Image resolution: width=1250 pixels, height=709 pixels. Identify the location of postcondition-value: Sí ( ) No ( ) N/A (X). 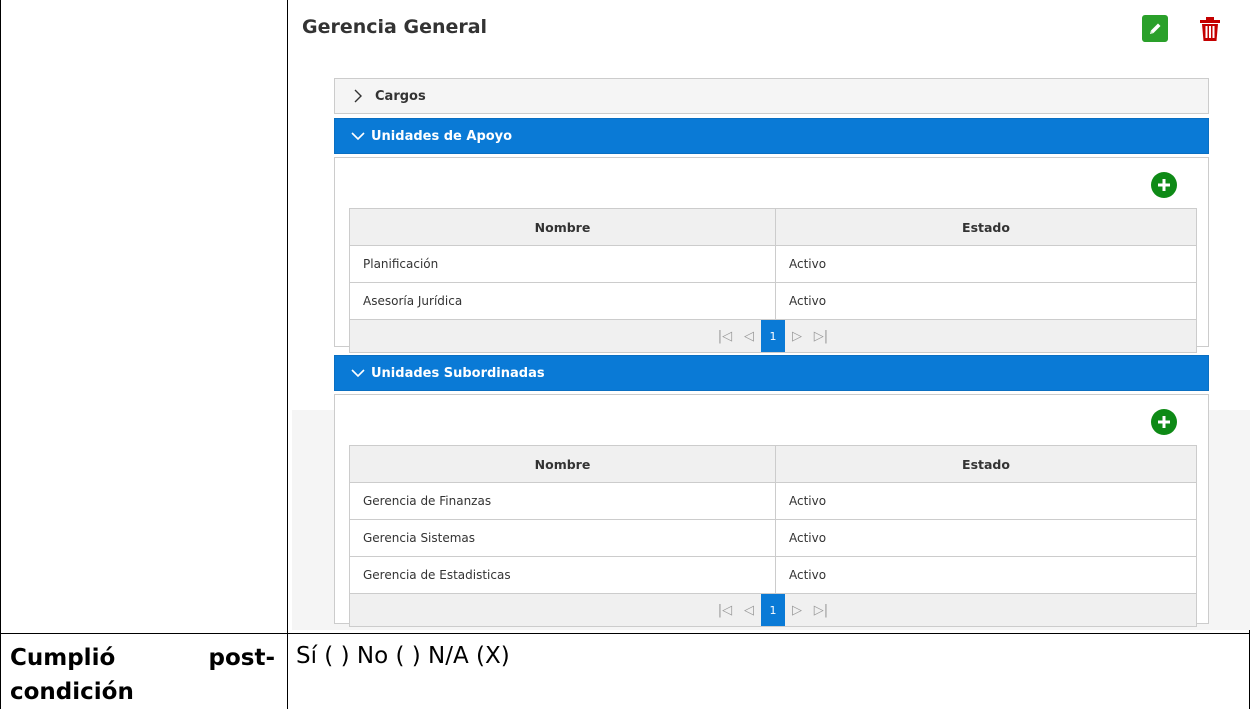
(403, 656).